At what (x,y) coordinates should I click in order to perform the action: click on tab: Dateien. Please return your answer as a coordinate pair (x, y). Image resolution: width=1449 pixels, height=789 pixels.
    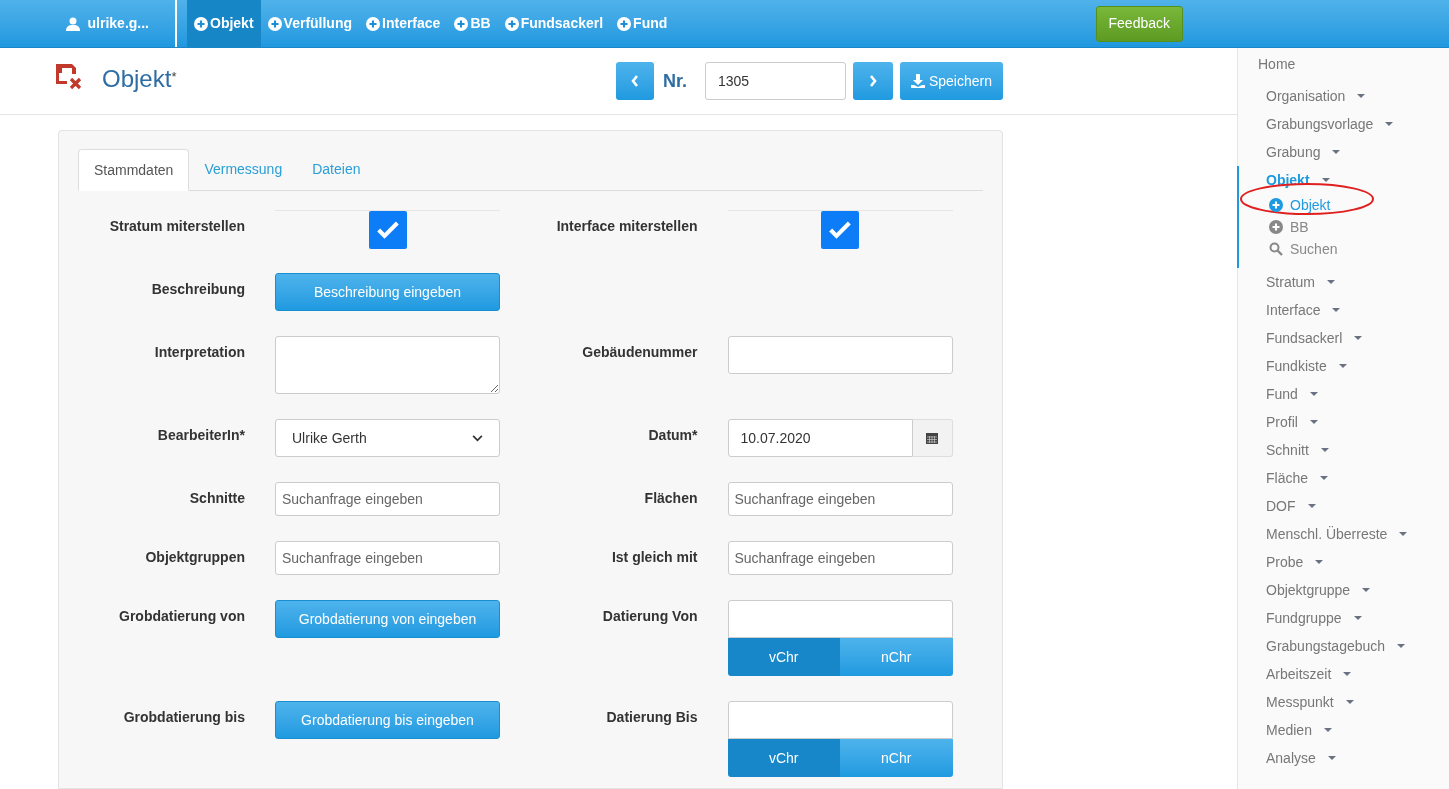
    Looking at the image, I should click on (336, 169).